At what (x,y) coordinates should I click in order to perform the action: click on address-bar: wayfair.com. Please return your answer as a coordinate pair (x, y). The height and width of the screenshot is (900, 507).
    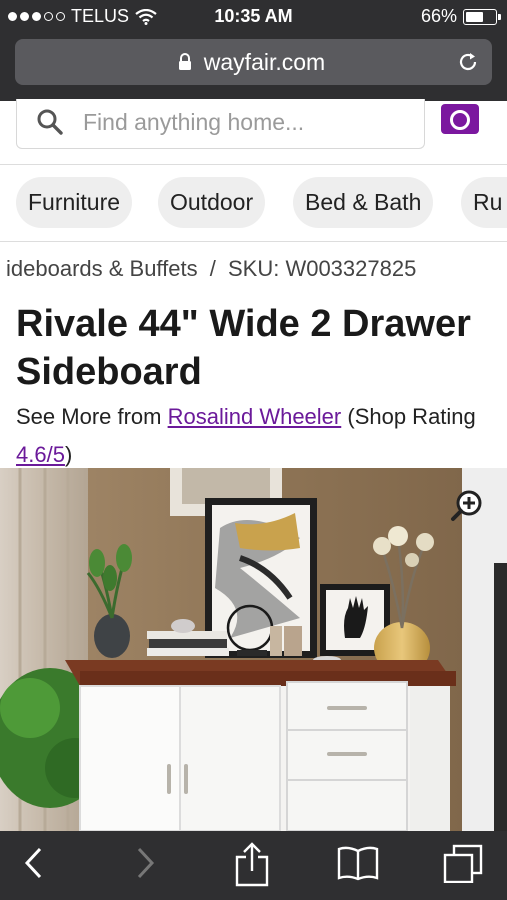
    Looking at the image, I should click on (253, 62).